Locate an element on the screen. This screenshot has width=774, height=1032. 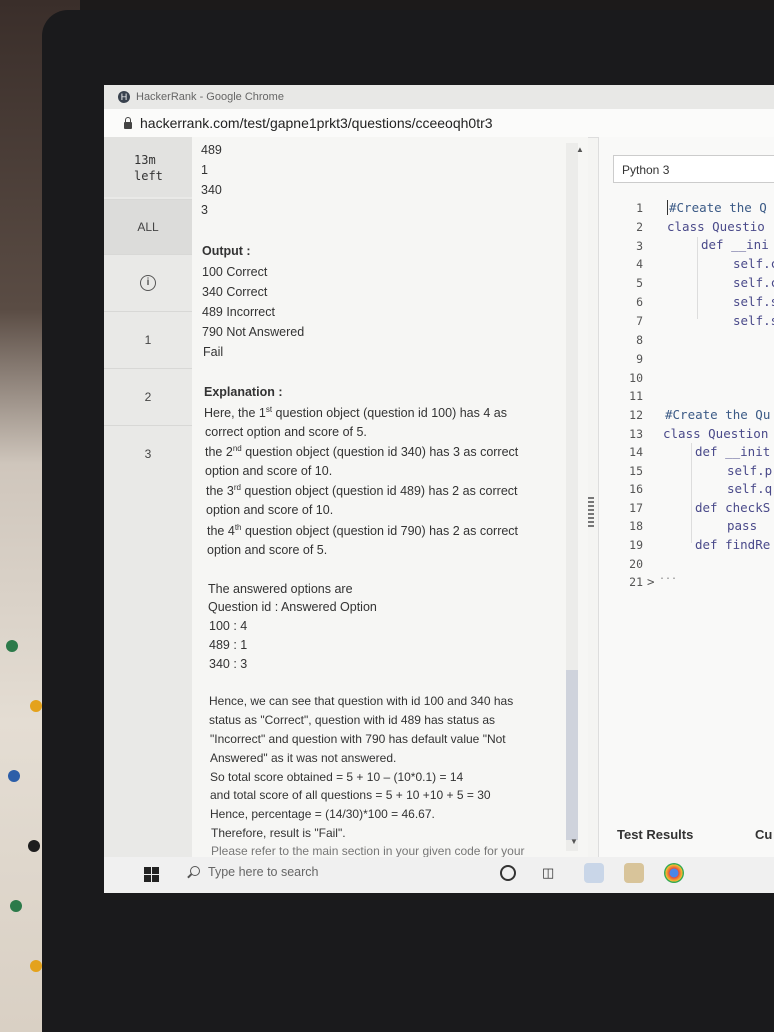
line-number: 6 is located at coordinates (639, 302).